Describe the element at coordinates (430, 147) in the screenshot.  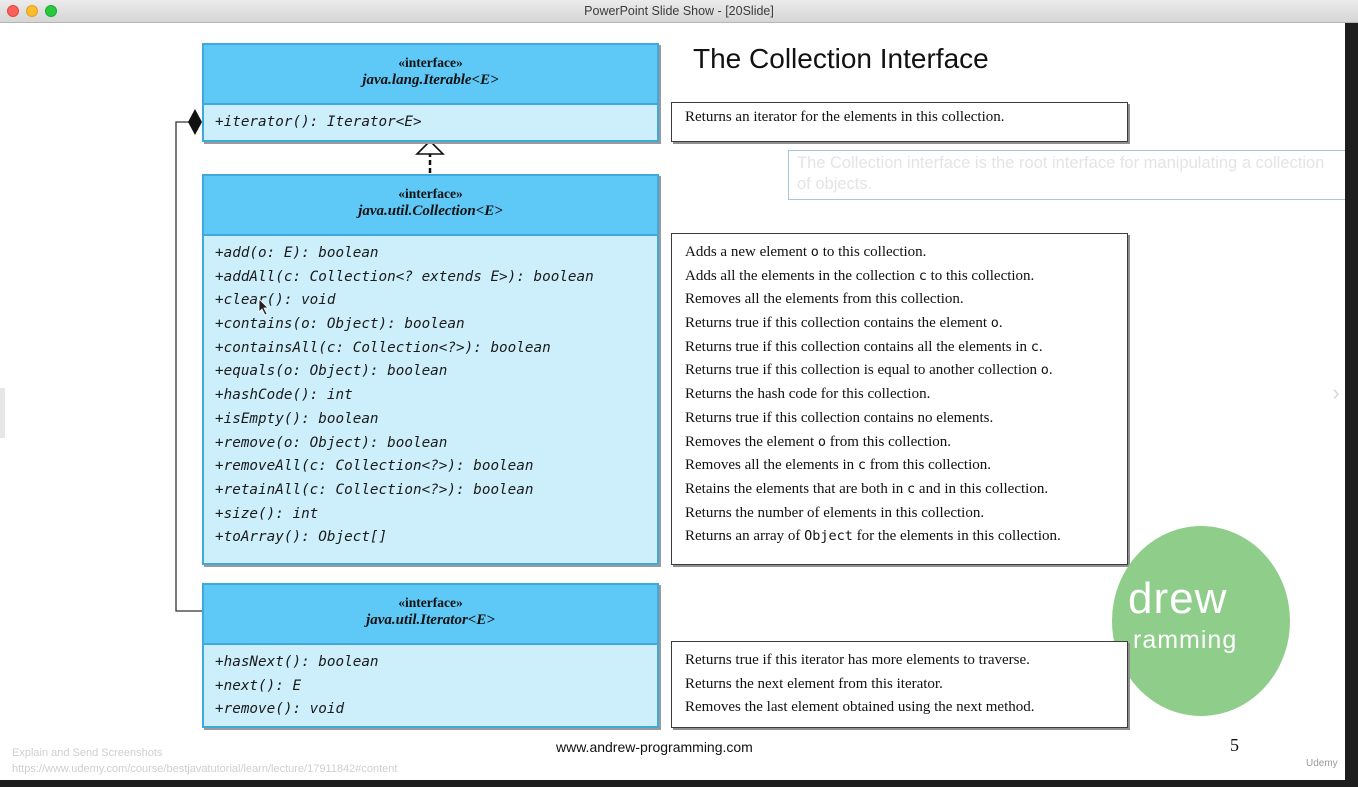
I see `realization-arrowhead-icon` at that location.